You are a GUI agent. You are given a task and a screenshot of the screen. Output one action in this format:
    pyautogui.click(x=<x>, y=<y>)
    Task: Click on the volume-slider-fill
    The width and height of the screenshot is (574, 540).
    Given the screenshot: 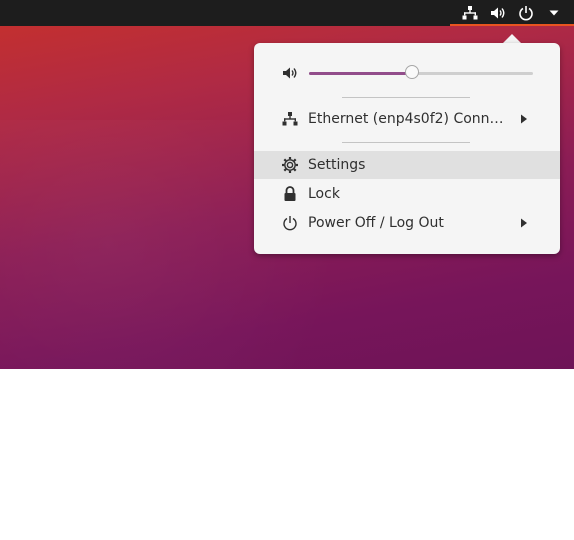 What is the action you would take?
    pyautogui.click(x=361, y=73)
    